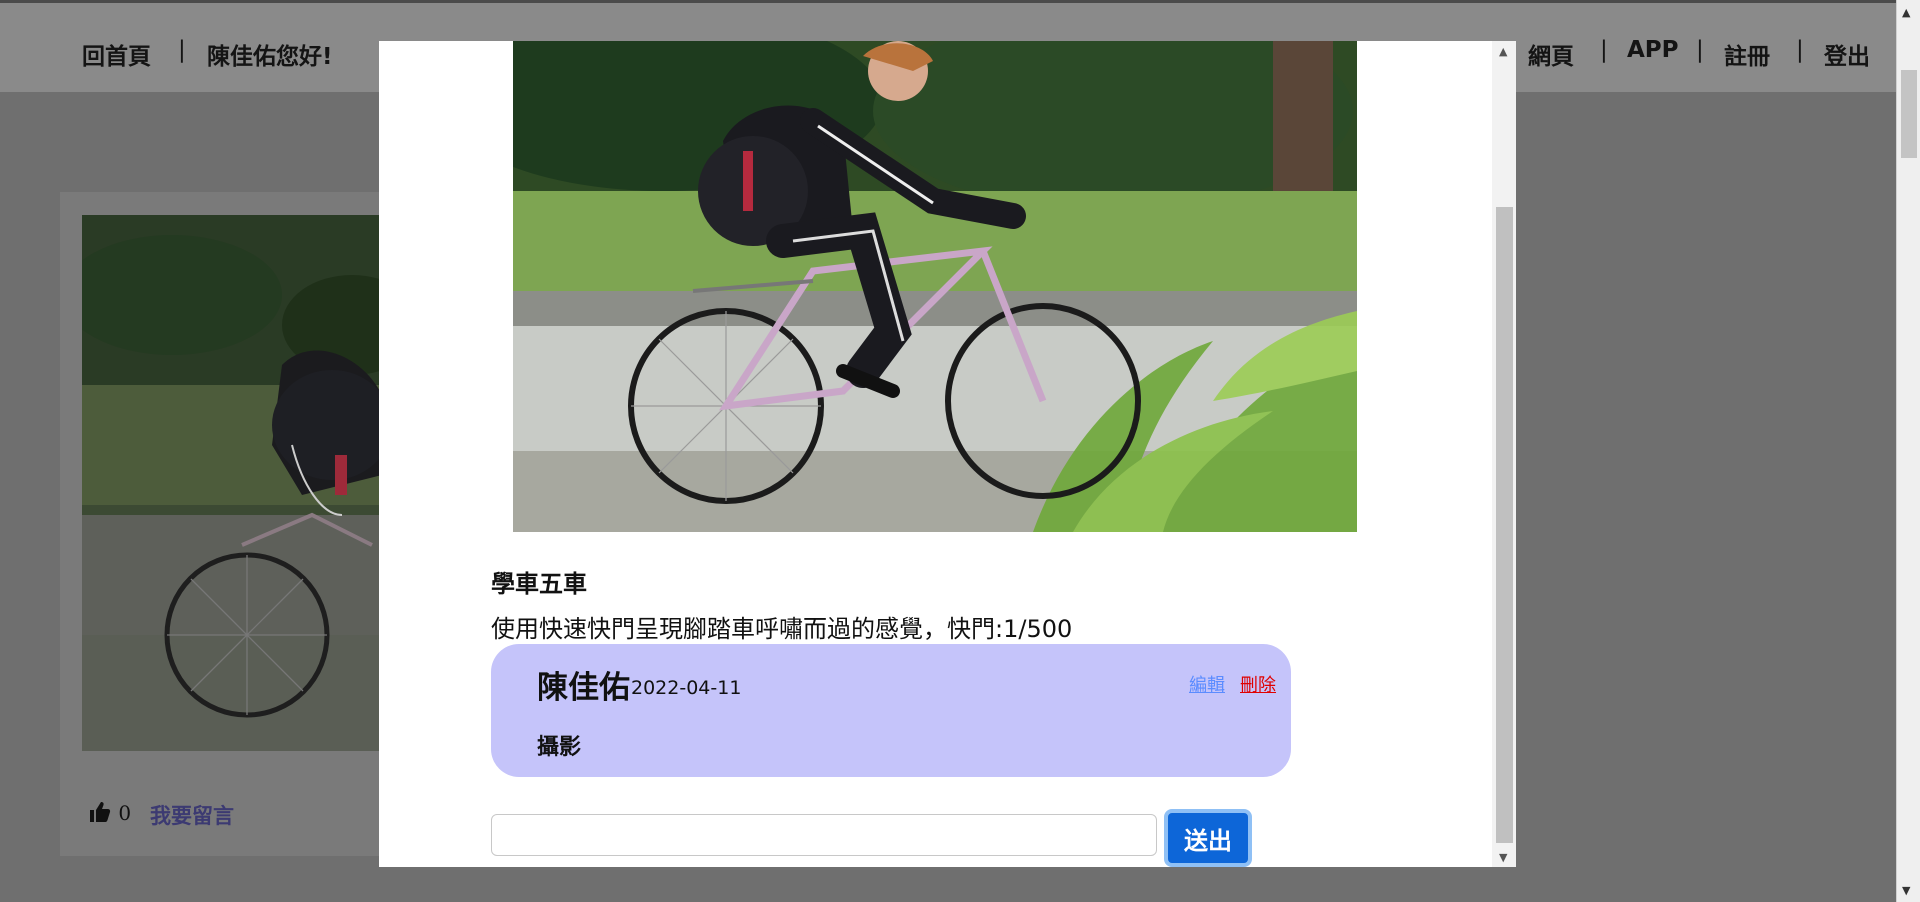  What do you see at coordinates (1908, 451) in the screenshot?
I see `page-scrollbar: ▲ ▼` at bounding box center [1908, 451].